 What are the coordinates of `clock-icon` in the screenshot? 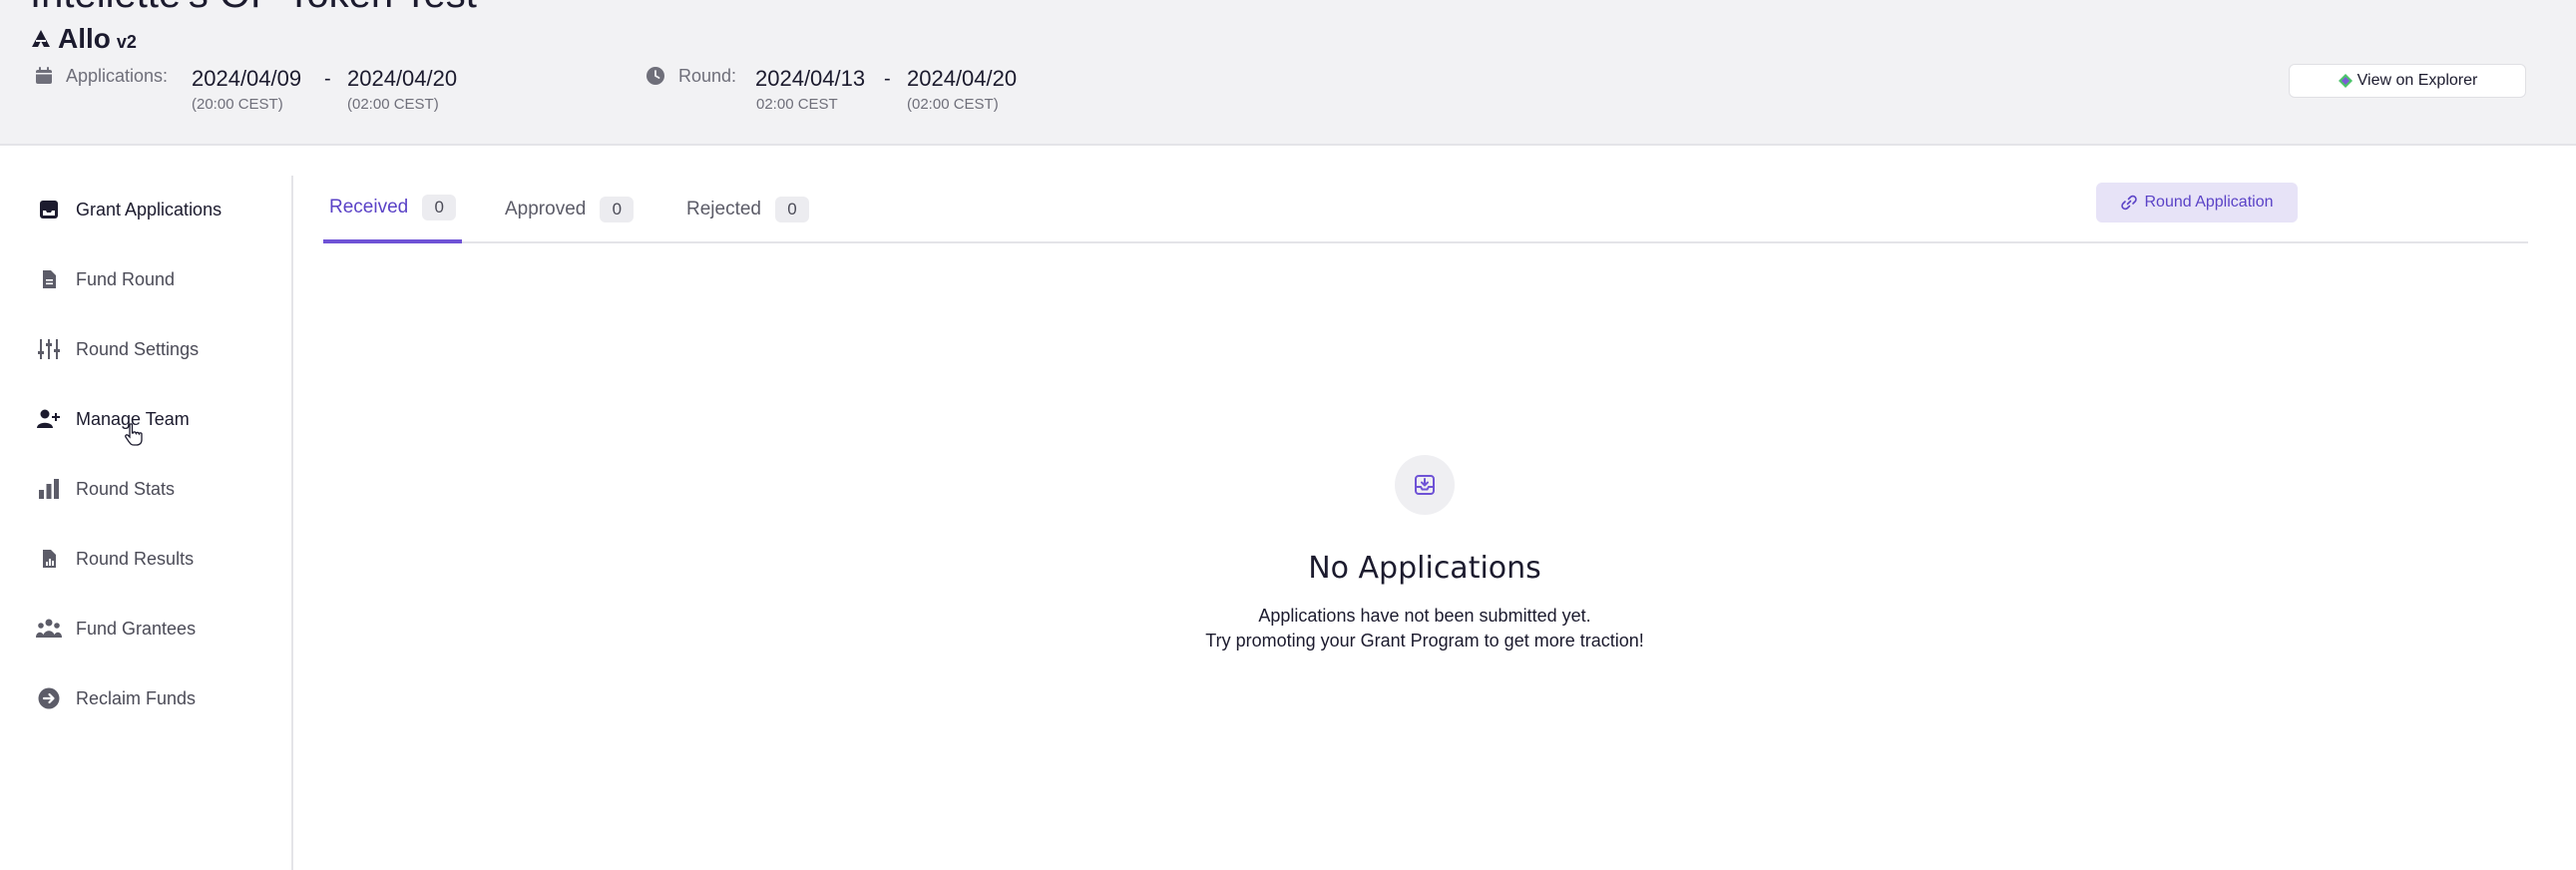 It's located at (655, 76).